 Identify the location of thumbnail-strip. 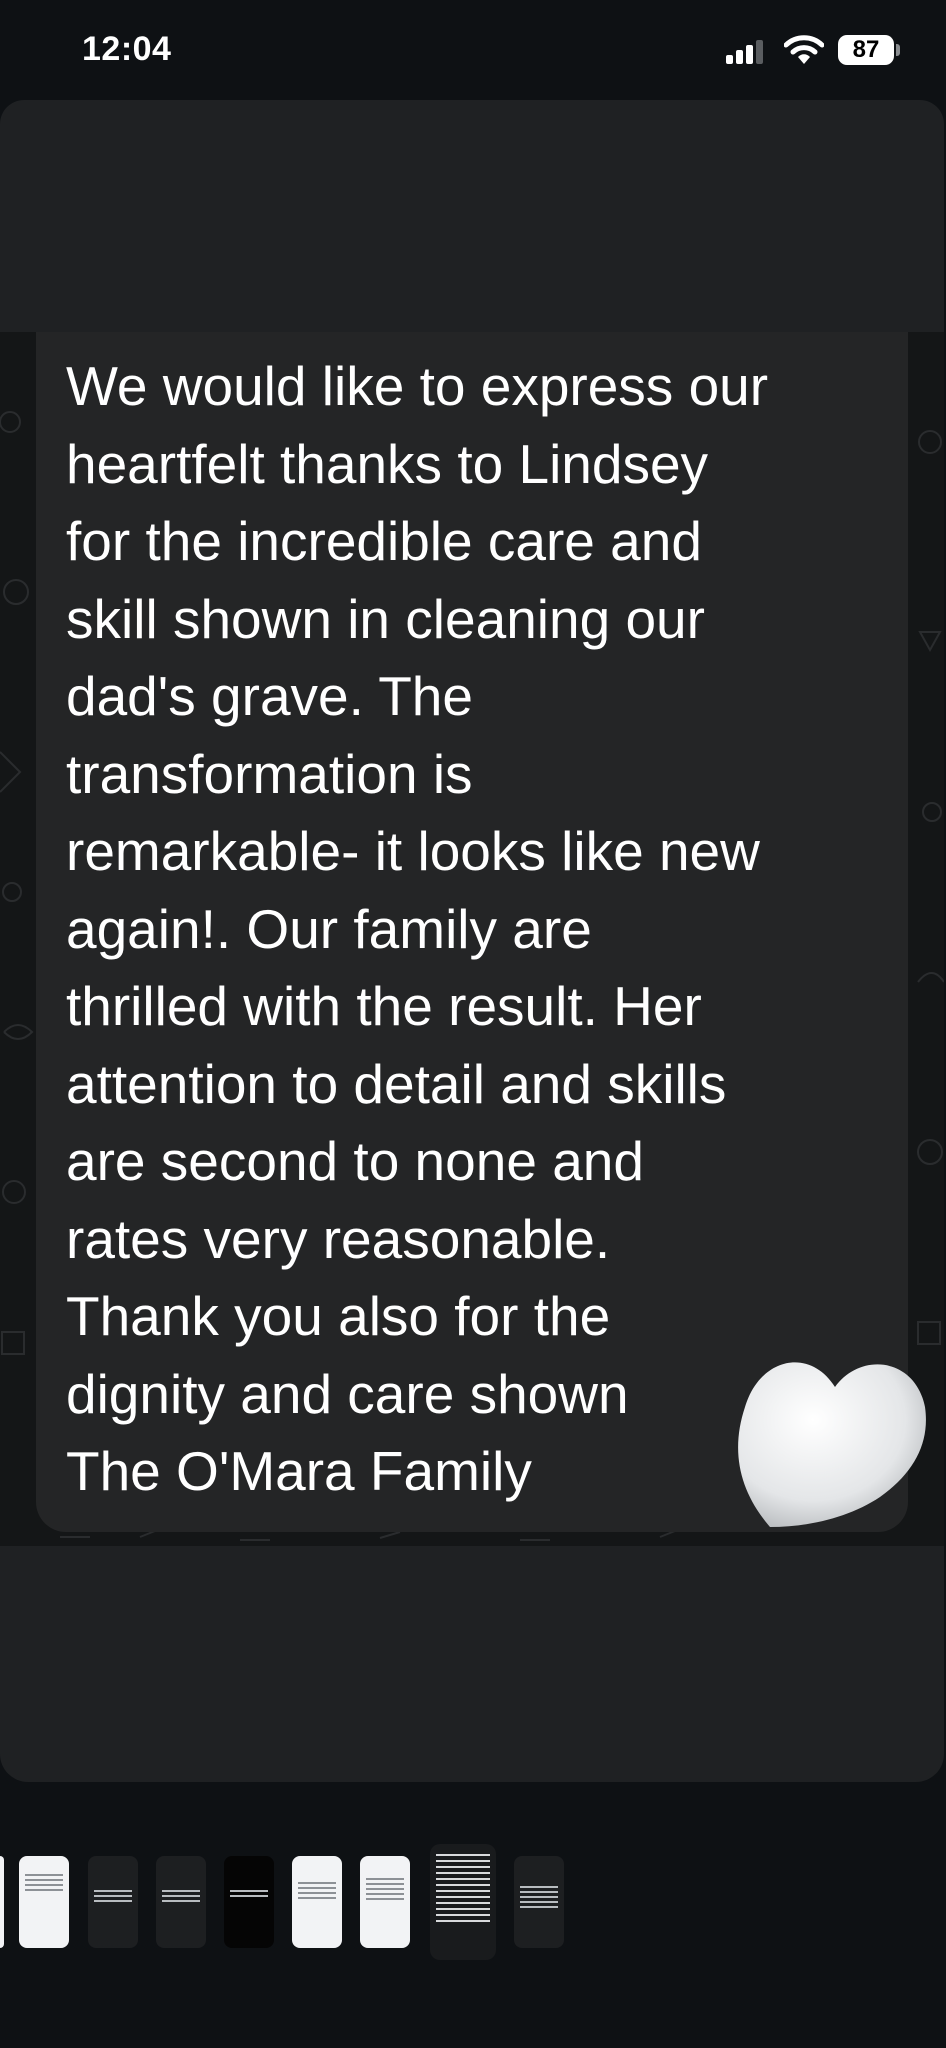
(473, 1902).